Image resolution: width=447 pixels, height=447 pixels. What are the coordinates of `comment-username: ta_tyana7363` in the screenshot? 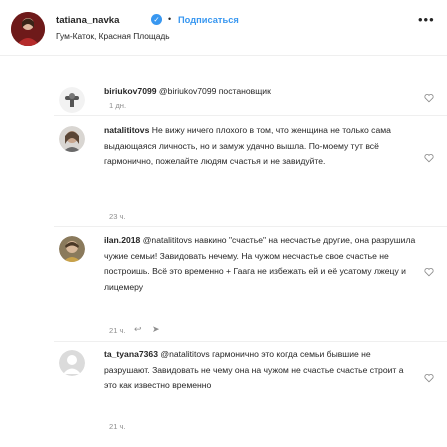 It's located at (131, 354).